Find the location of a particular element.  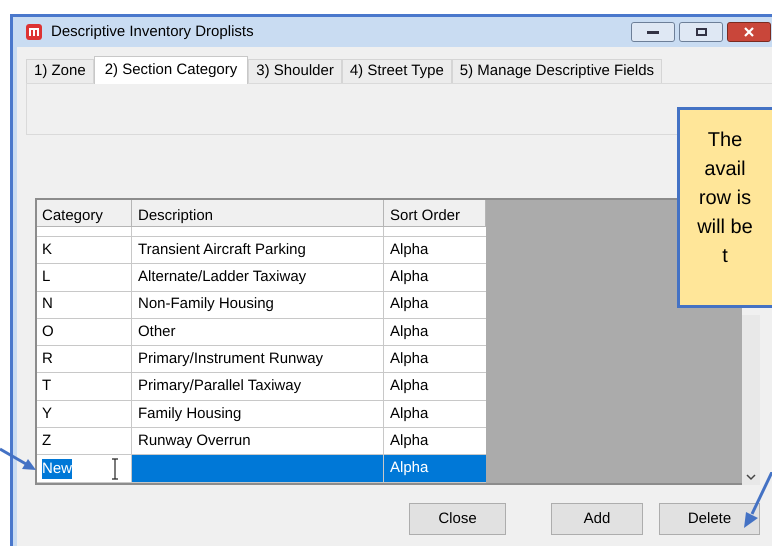

text-cursor-icon is located at coordinates (115, 469).